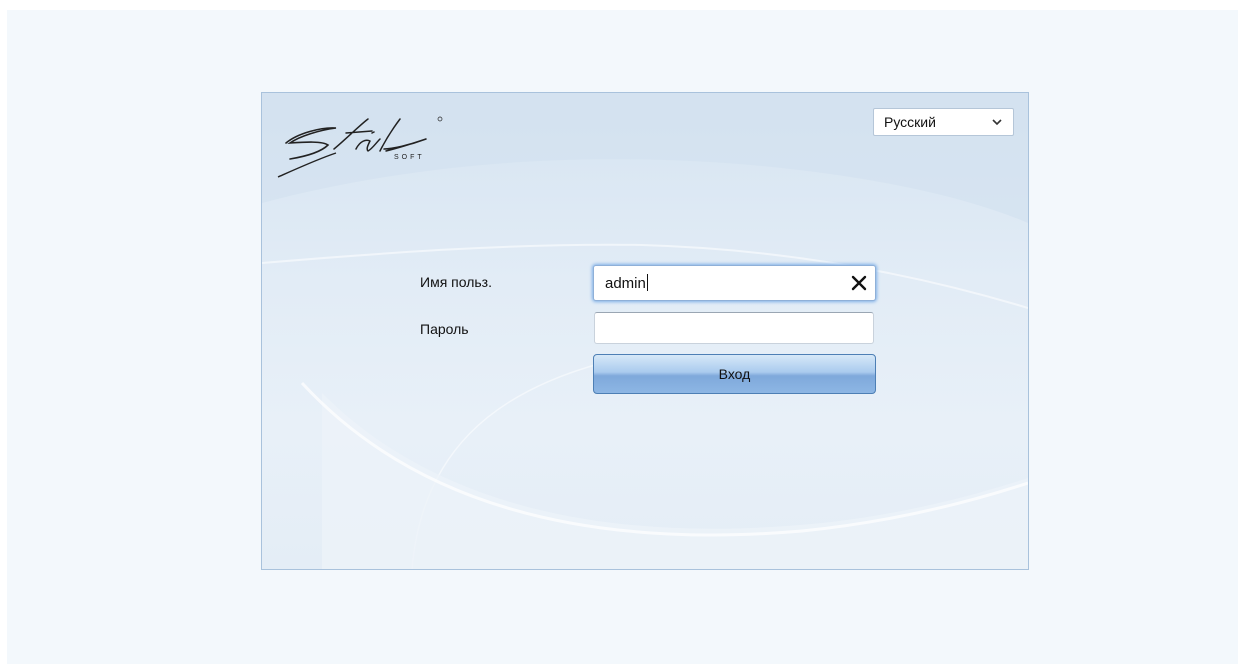 Image resolution: width=1238 pixels, height=664 pixels. What do you see at coordinates (626, 283) in the screenshot?
I see `username-value: admin` at bounding box center [626, 283].